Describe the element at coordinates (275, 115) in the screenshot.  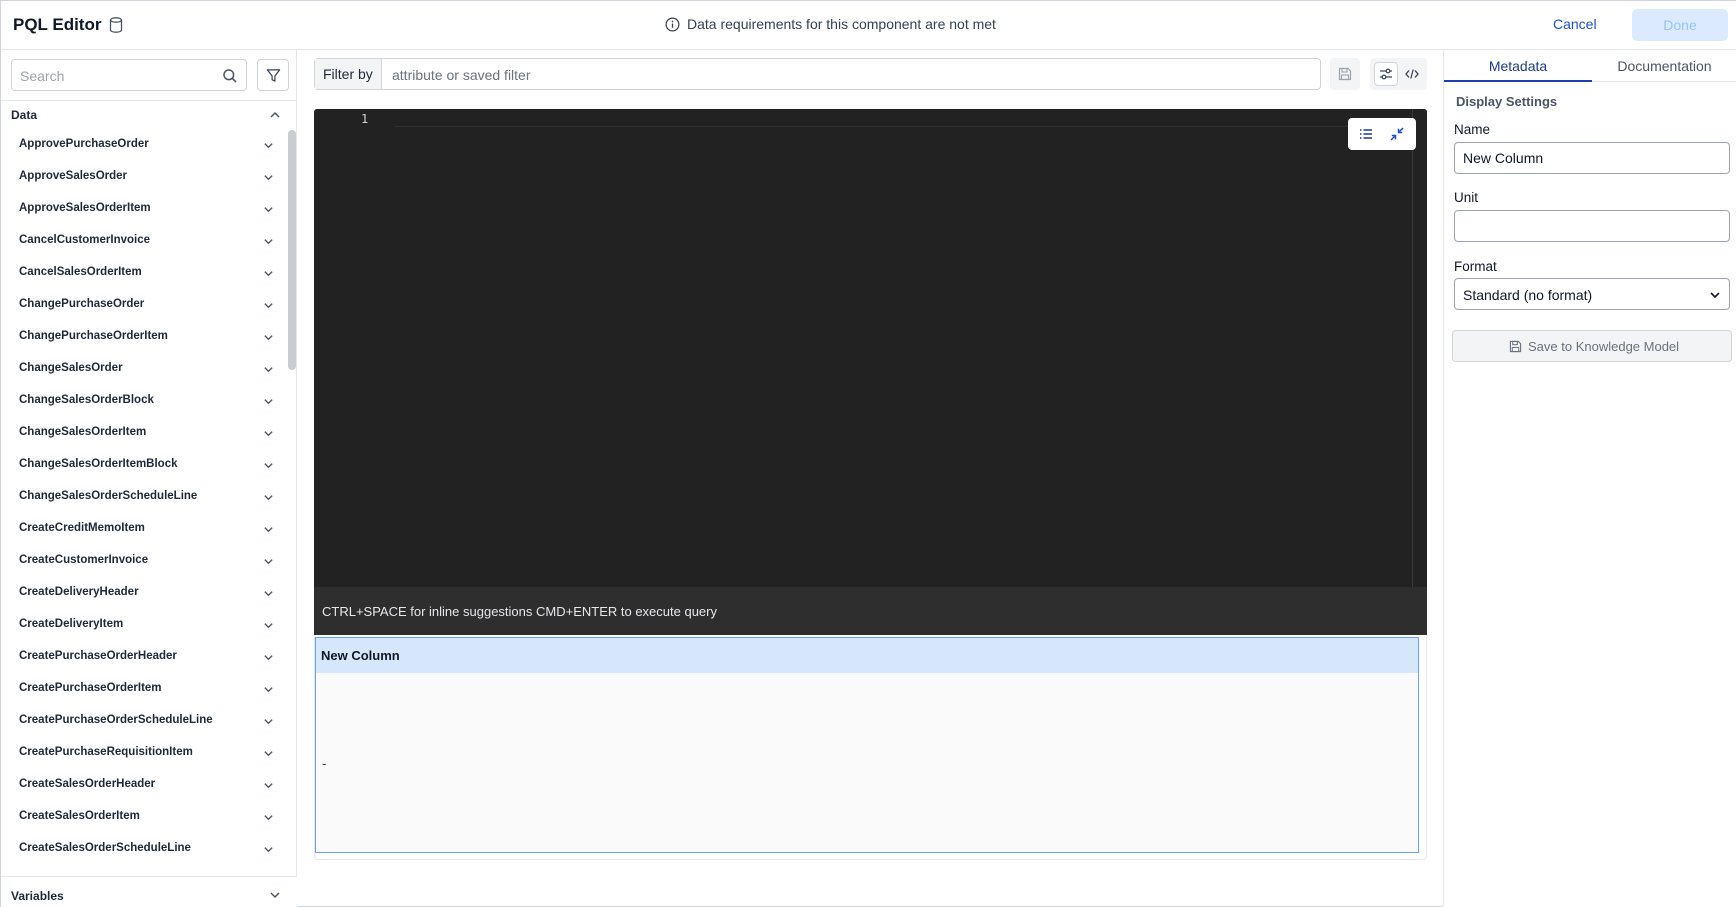
I see `chevron-up-icon` at that location.